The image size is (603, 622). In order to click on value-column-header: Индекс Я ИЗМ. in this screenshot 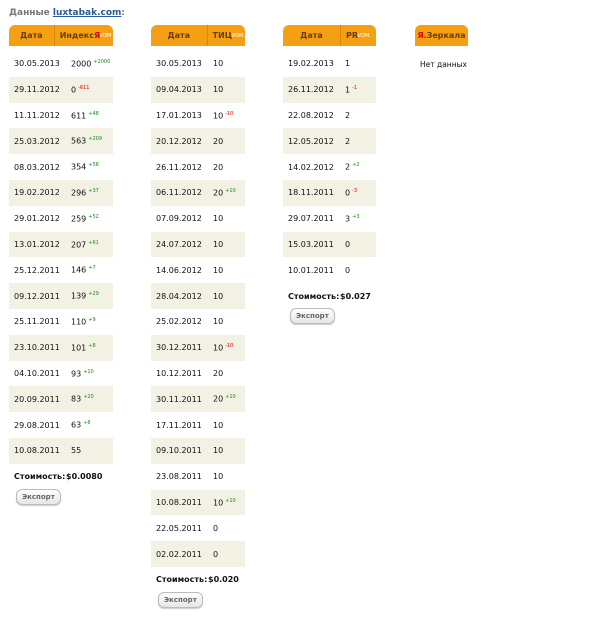, I will do `click(84, 35)`.